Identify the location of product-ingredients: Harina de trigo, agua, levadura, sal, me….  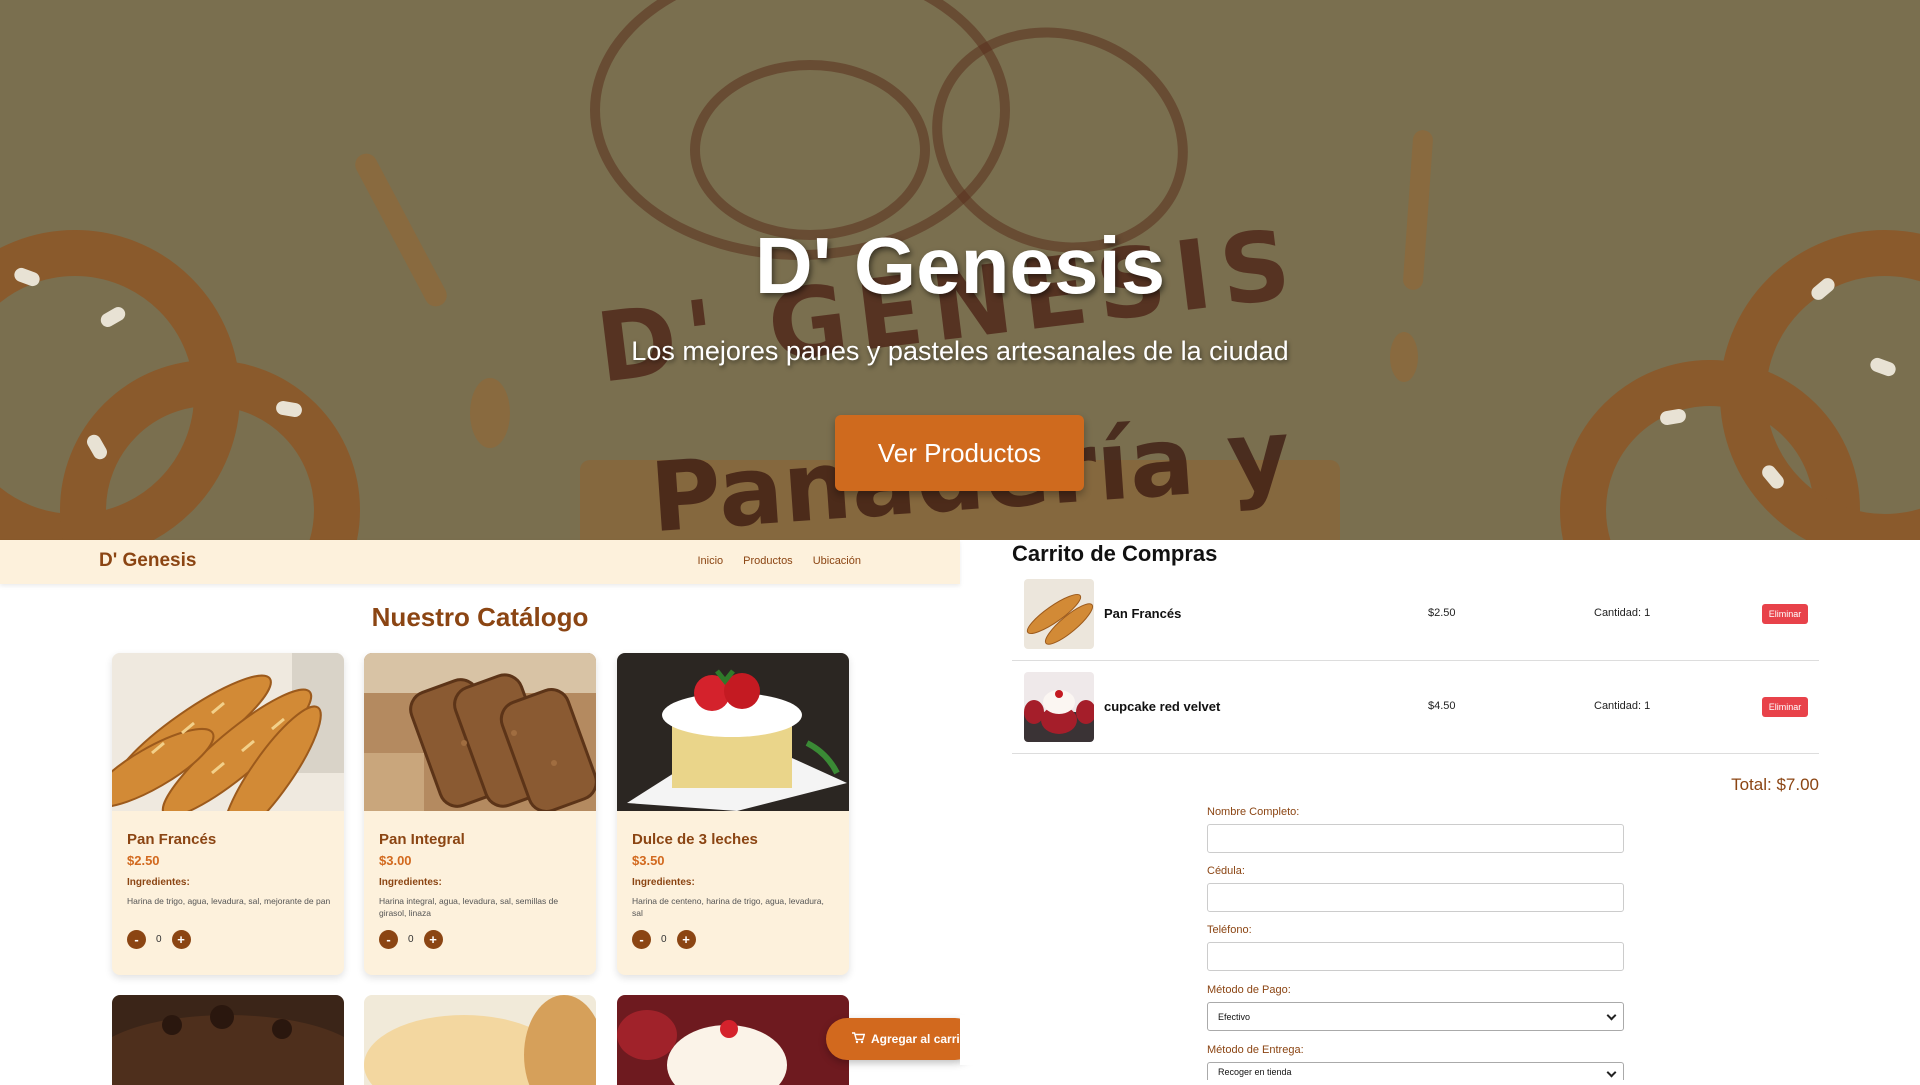
(229, 901).